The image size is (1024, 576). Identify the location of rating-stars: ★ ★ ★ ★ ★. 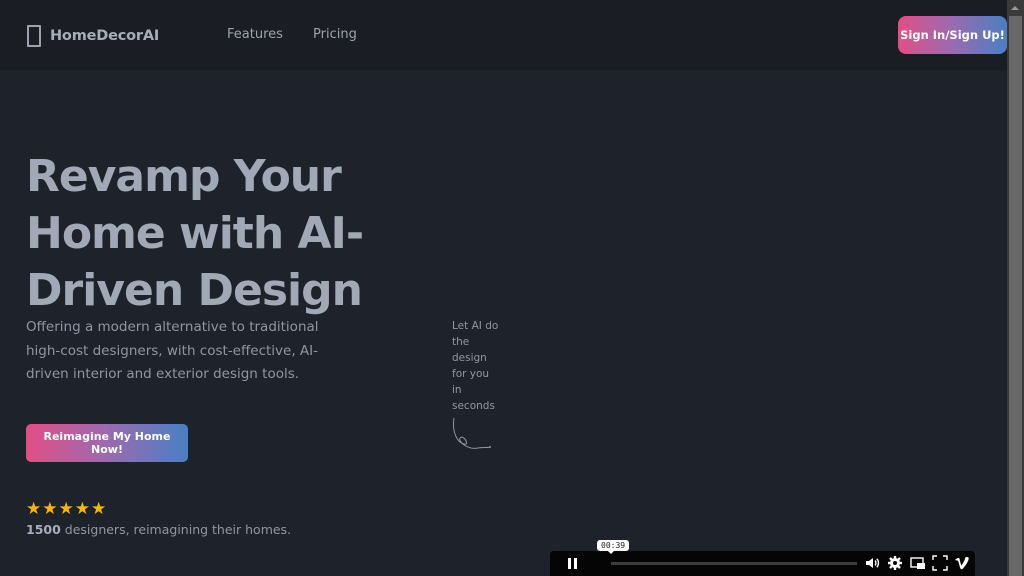
(66, 508).